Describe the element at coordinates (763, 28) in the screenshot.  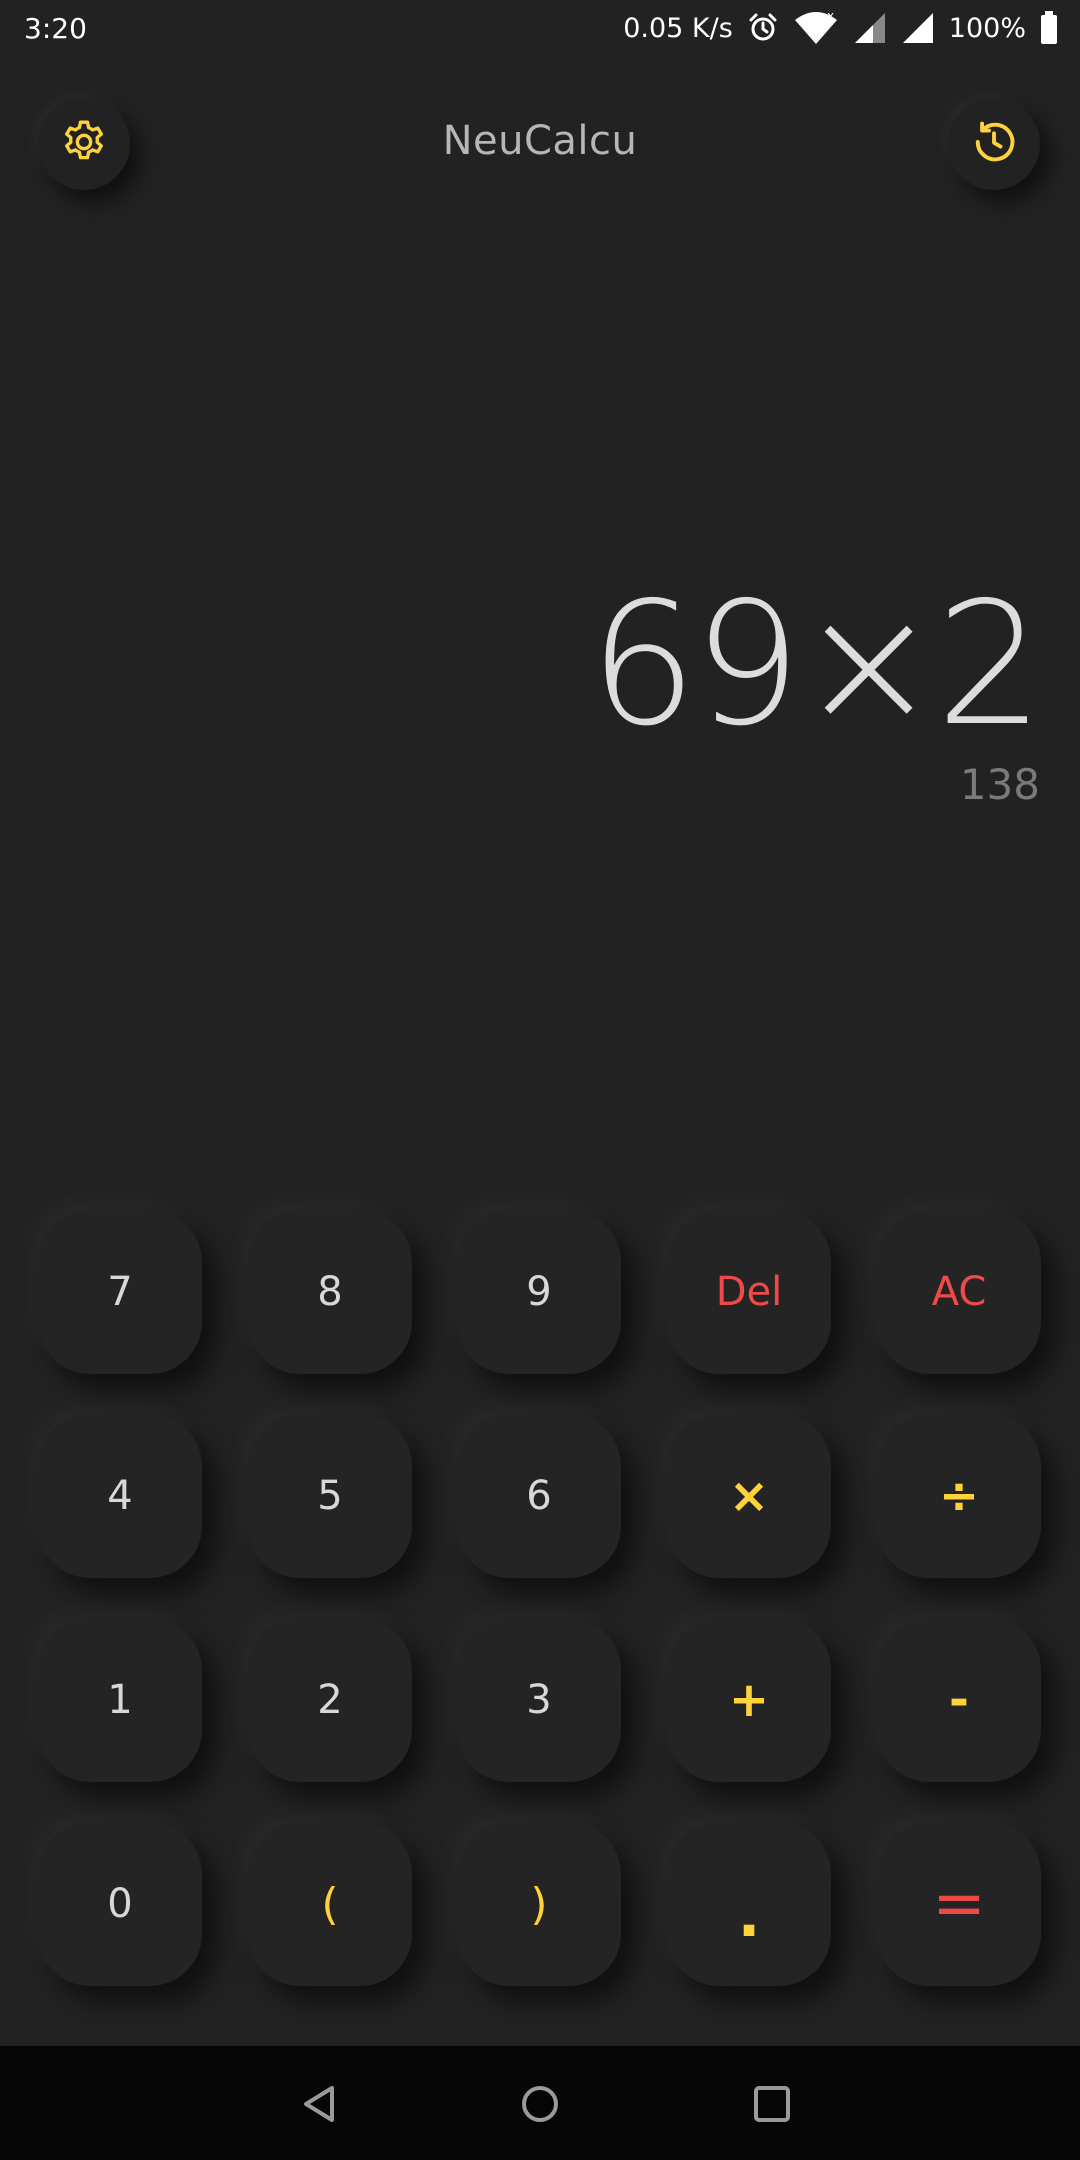
I see `alarm-icon` at that location.